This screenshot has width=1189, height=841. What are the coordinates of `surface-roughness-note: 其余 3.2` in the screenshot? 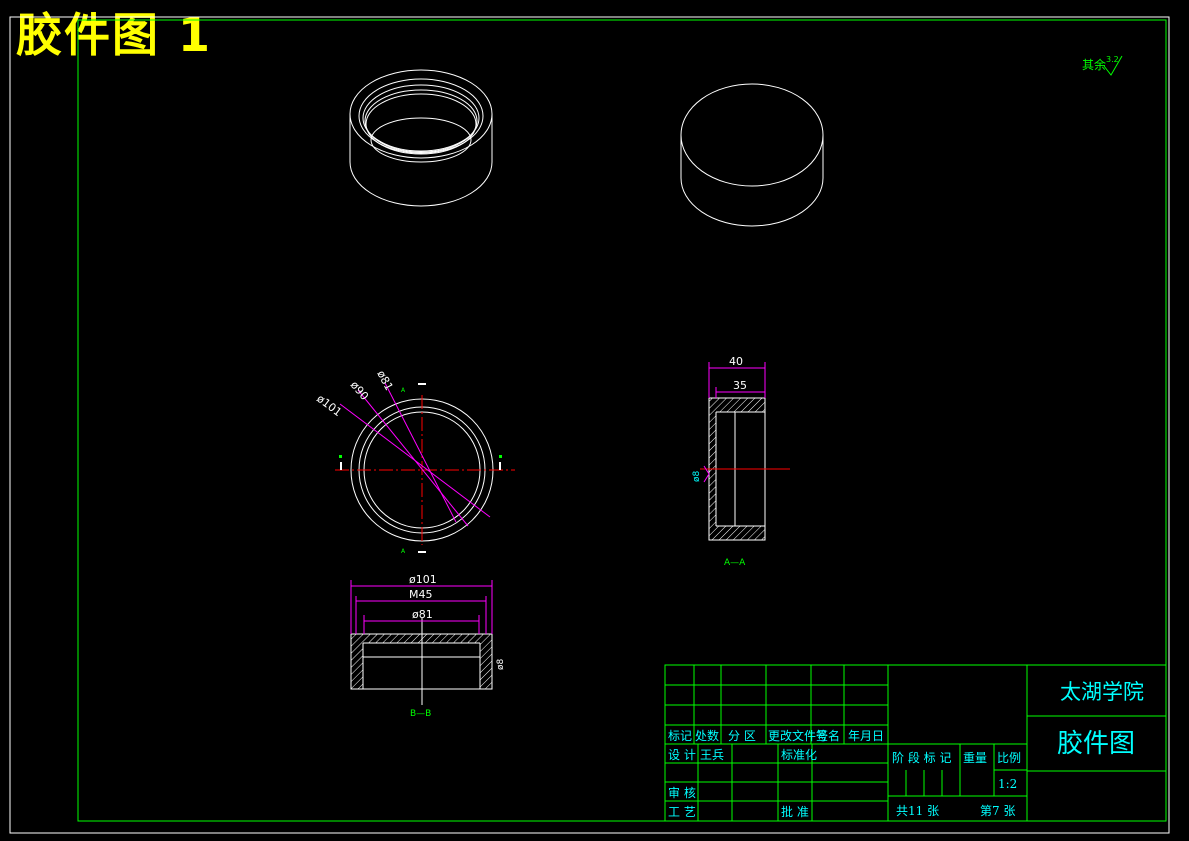 It's located at (1102, 65).